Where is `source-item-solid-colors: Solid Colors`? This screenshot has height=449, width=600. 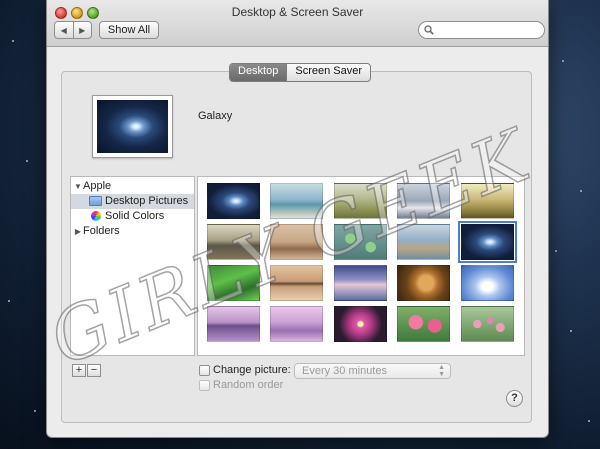
source-item-solid-colors: Solid Colors is located at coordinates (132, 216).